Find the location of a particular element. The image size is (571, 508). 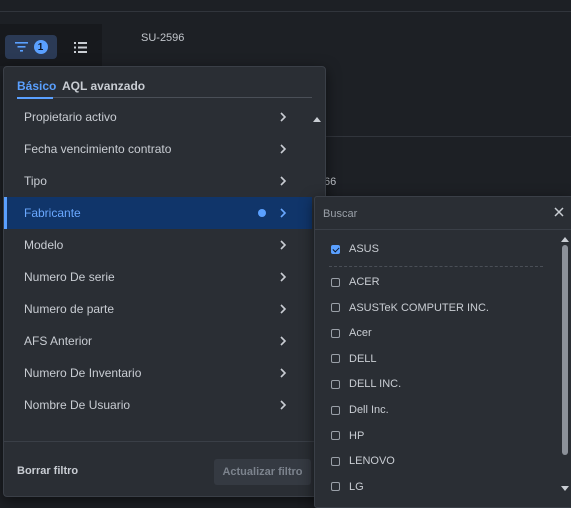

tab-aql-advanced: AQL avanzado is located at coordinates (103, 86).